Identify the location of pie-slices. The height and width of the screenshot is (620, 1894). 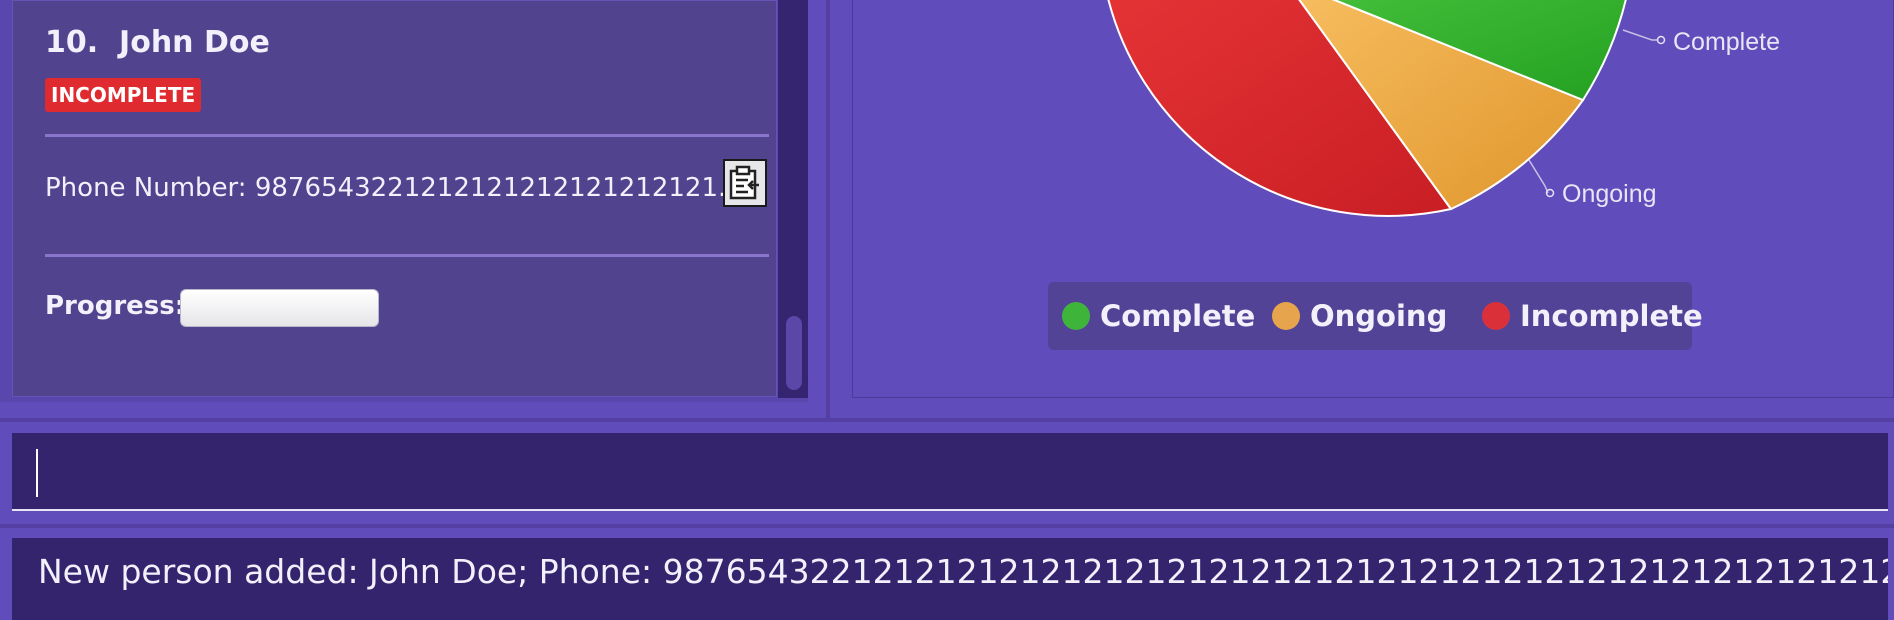
(1367, 108).